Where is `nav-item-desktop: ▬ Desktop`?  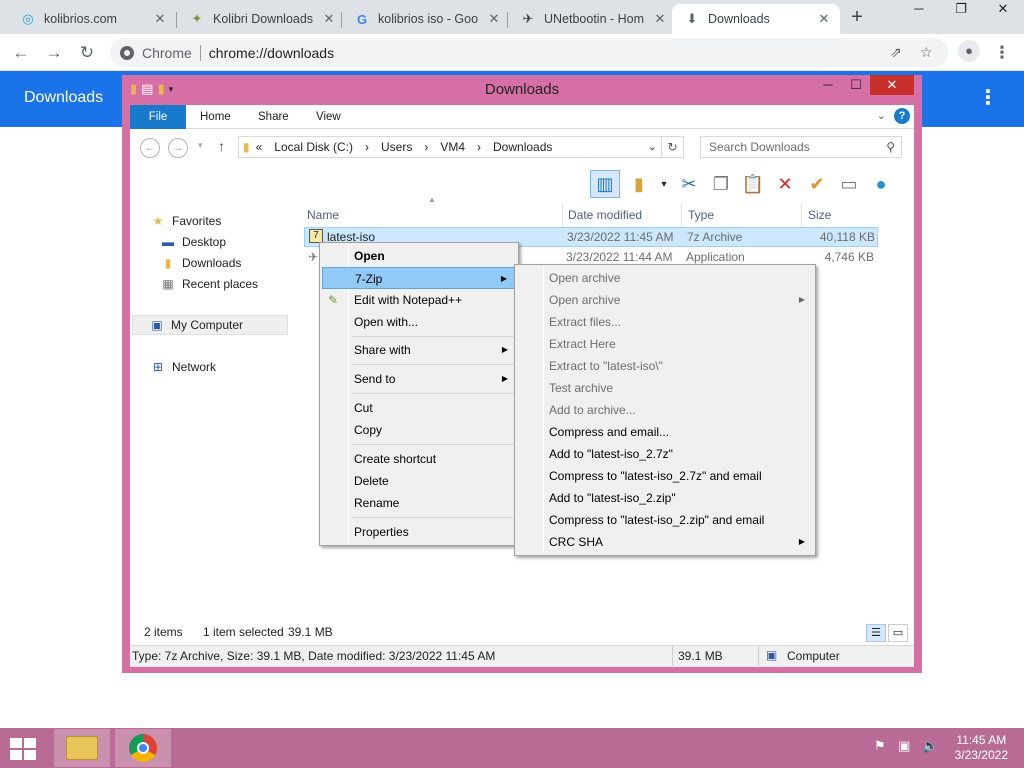 nav-item-desktop: ▬ Desktop is located at coordinates (193, 242).